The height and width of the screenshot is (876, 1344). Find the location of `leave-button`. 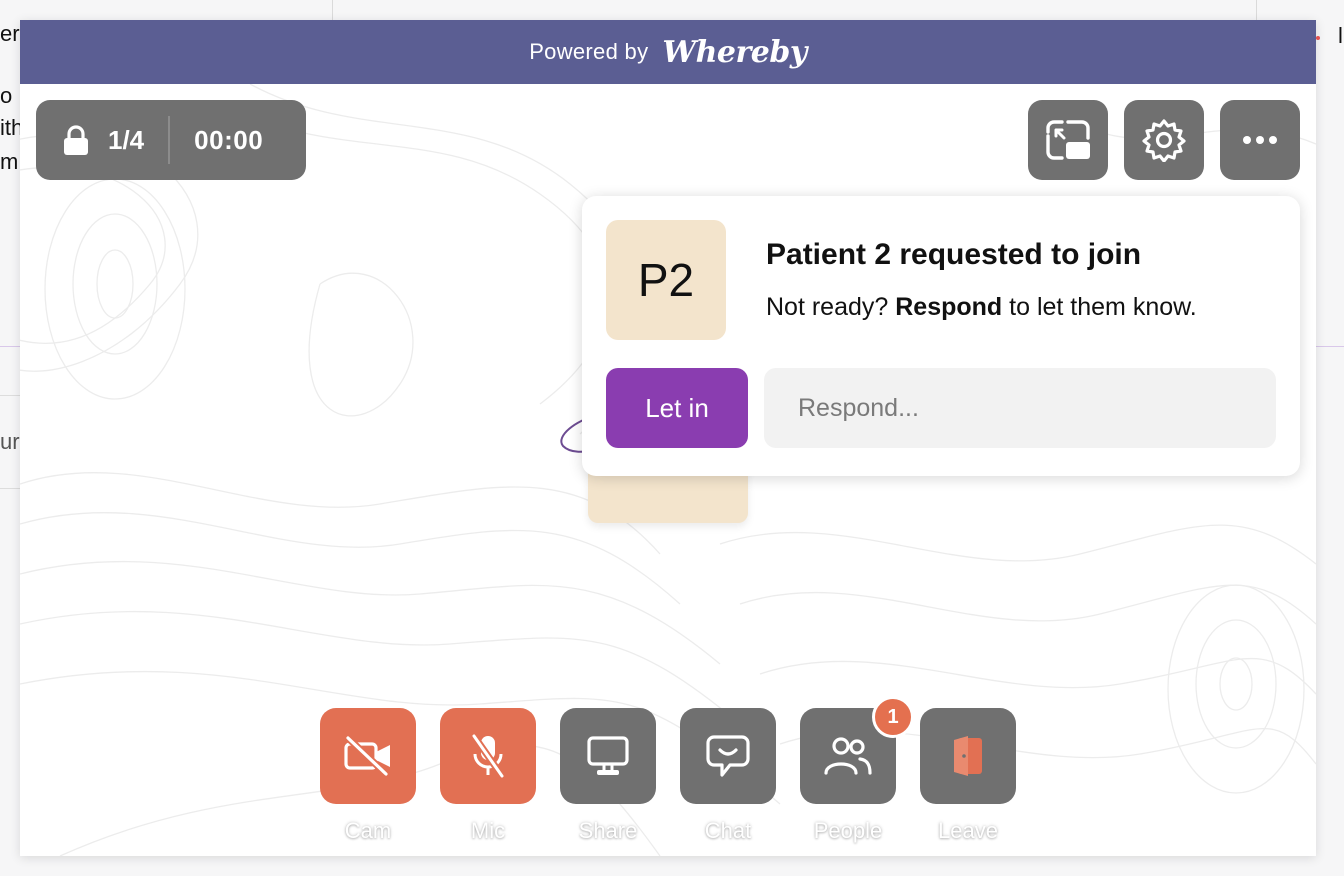

leave-button is located at coordinates (968, 756).